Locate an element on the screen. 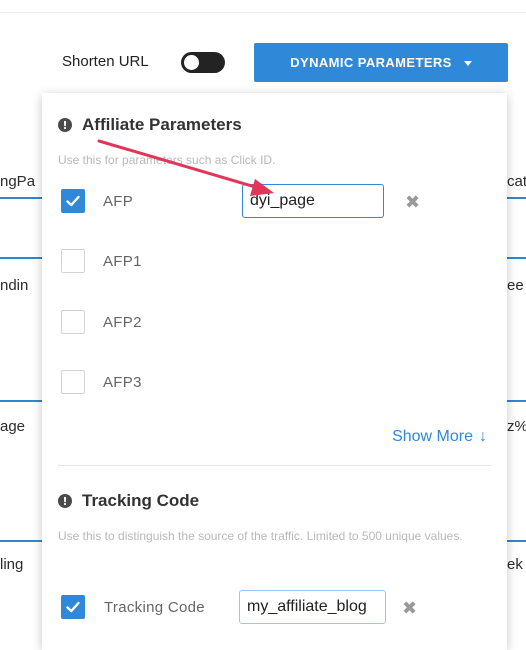 Image resolution: width=526 pixels, height=650 pixels. show-more-label: Show More is located at coordinates (432, 436).